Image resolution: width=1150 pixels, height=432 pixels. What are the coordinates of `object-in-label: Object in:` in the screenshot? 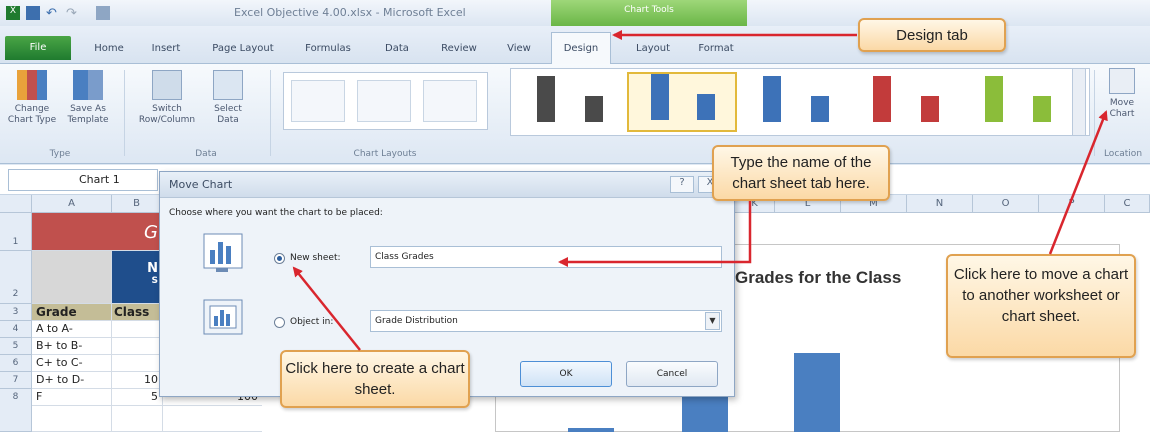 It's located at (311, 322).